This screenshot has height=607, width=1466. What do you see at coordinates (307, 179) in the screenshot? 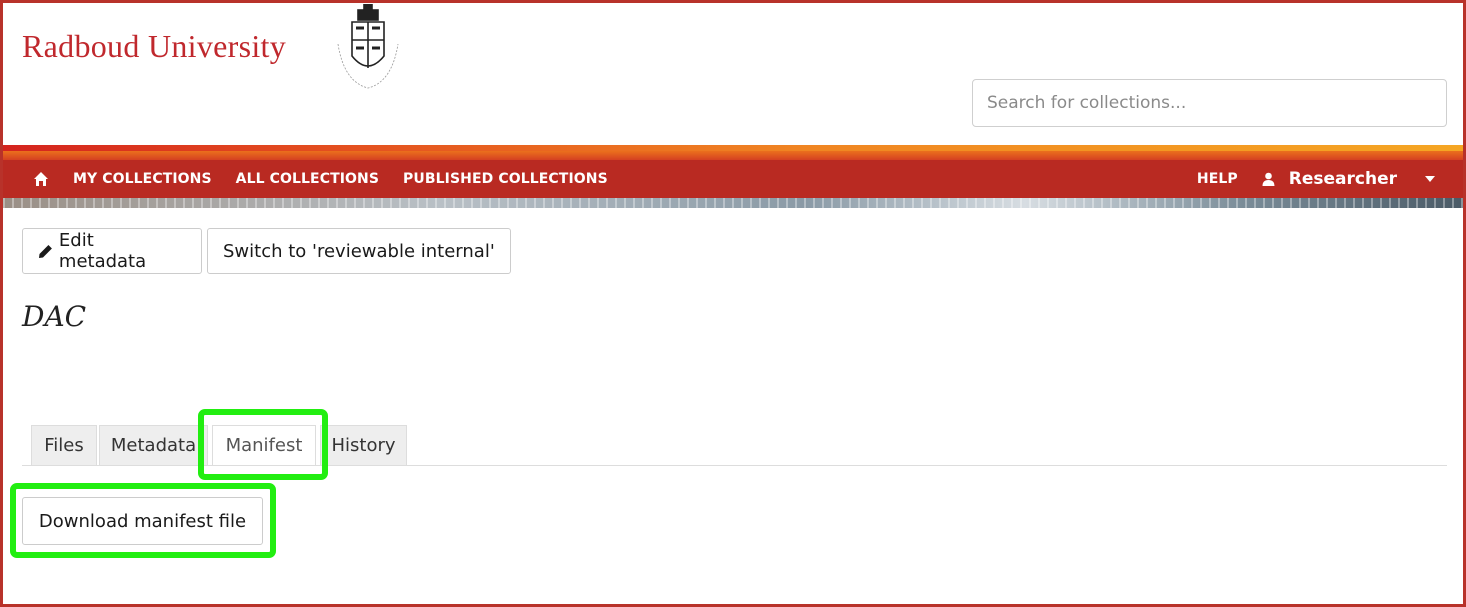
I see `nav-all-collections: ALL COLLECTIONS` at bounding box center [307, 179].